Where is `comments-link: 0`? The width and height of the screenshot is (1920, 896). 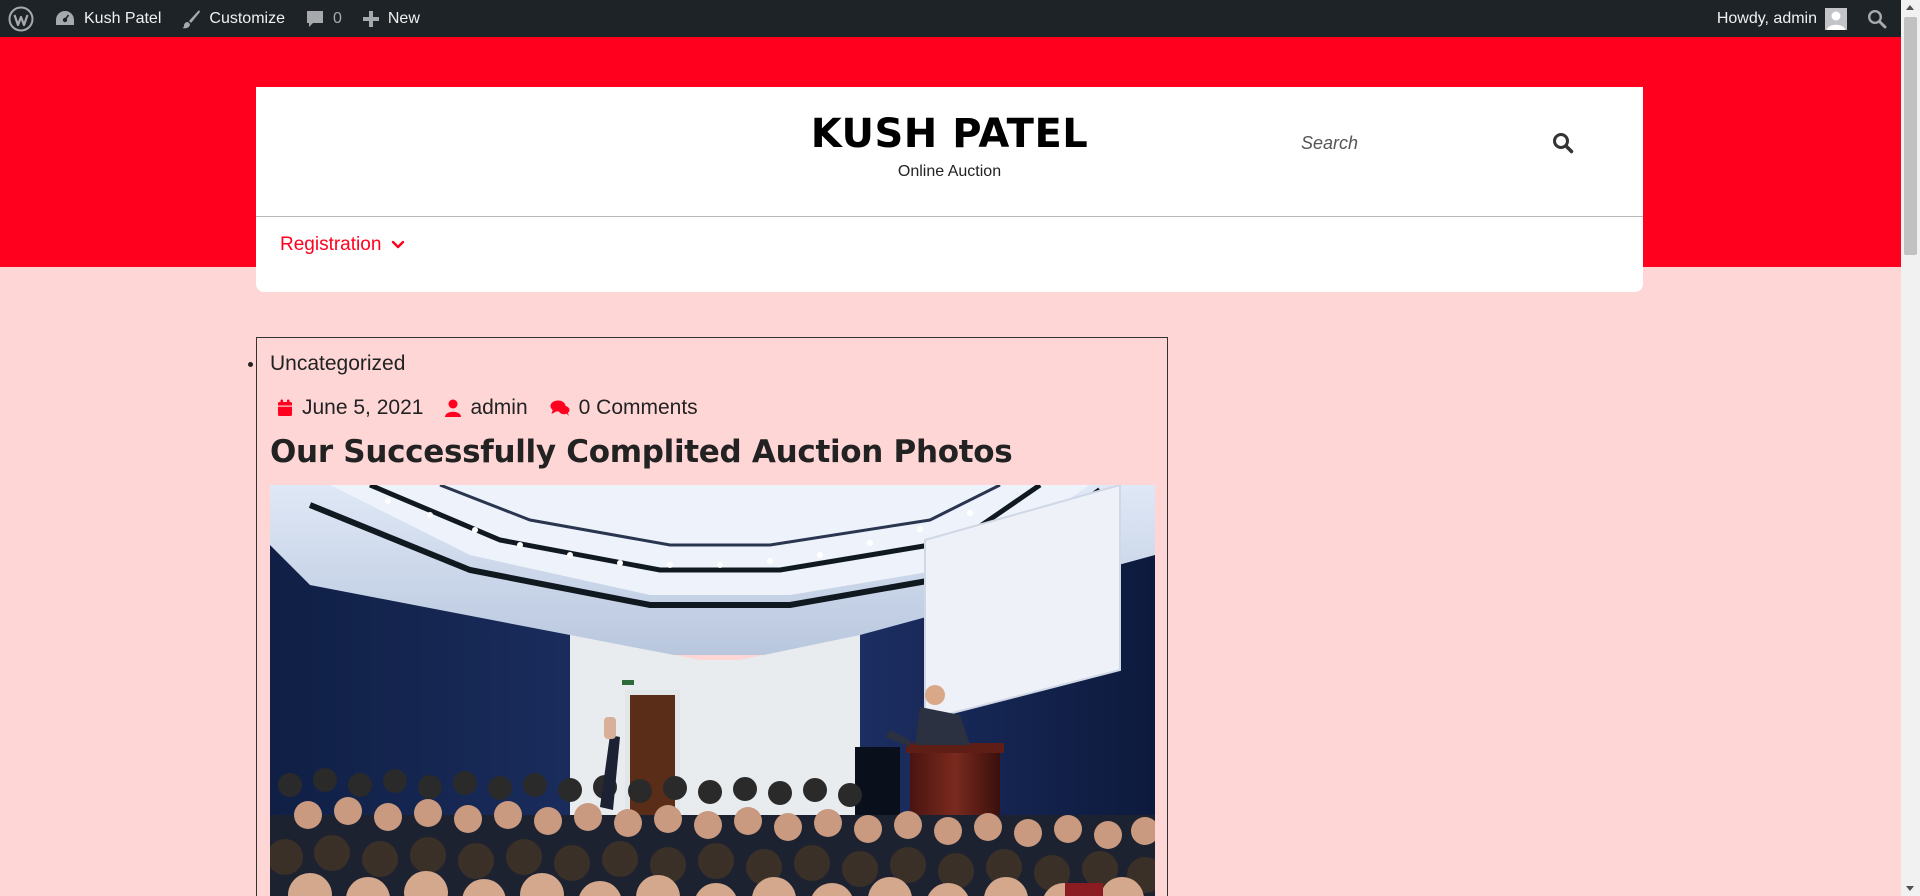
comments-link: 0 is located at coordinates (323, 18).